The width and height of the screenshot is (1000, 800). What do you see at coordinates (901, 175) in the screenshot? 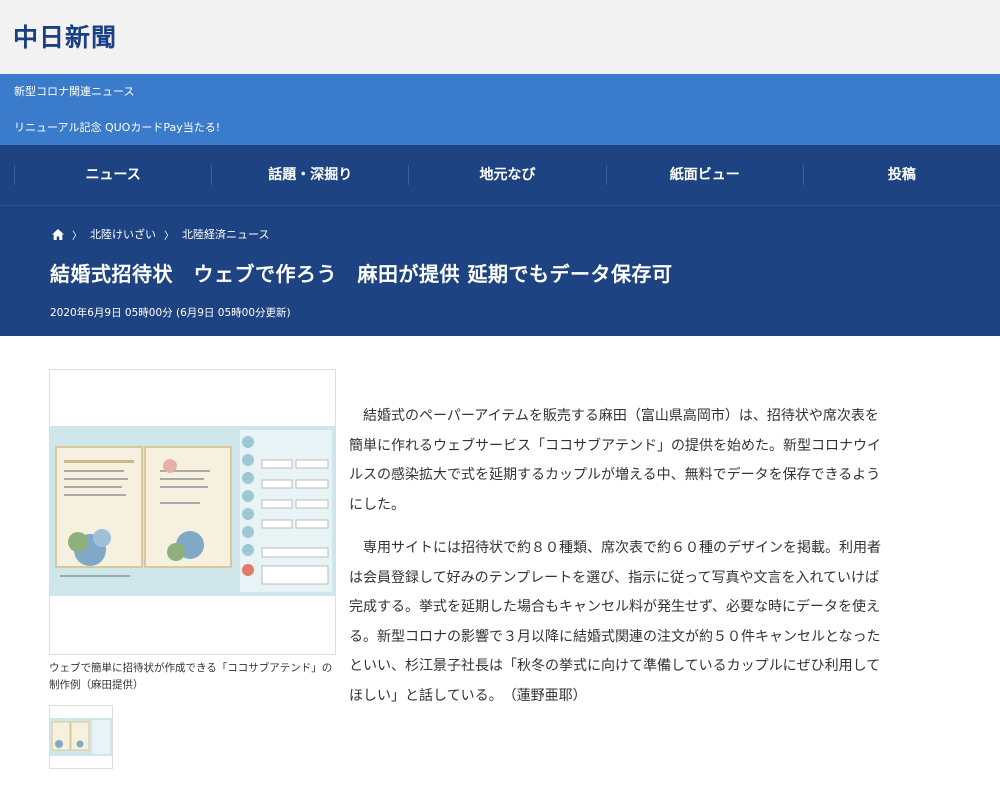
I see `nav-item-post: 投稿` at bounding box center [901, 175].